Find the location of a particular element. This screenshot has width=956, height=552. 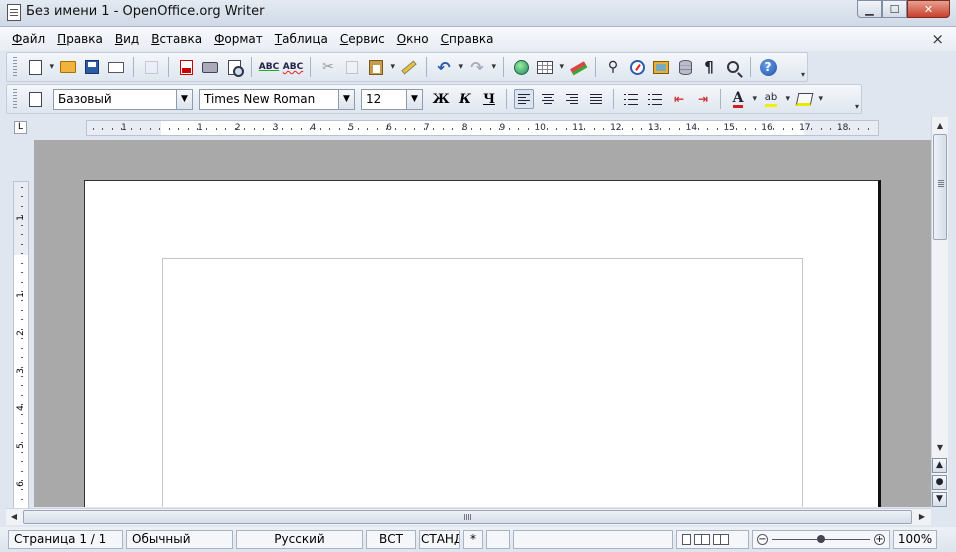

vertical-scrollbar: ▲ ▼ is located at coordinates (939, 312).